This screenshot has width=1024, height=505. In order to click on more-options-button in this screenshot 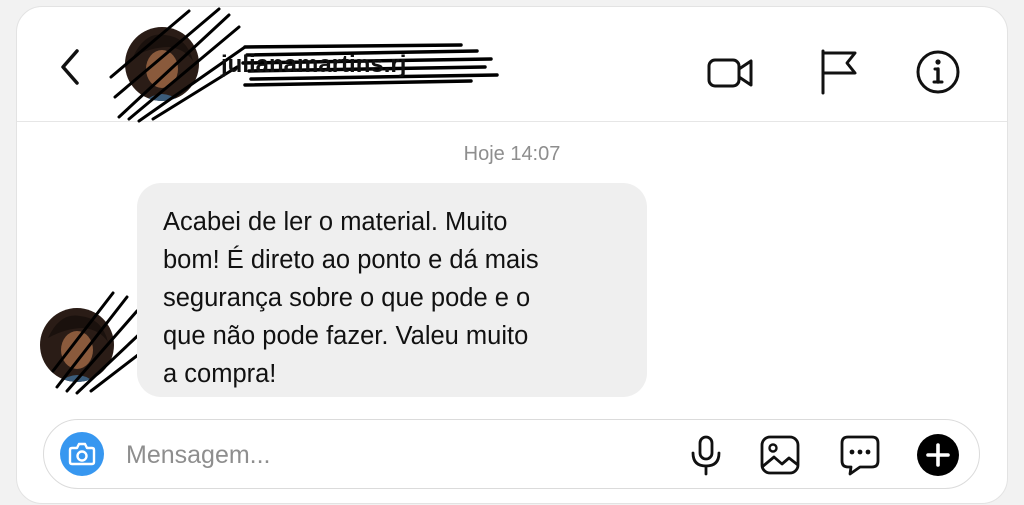, I will do `click(938, 455)`.